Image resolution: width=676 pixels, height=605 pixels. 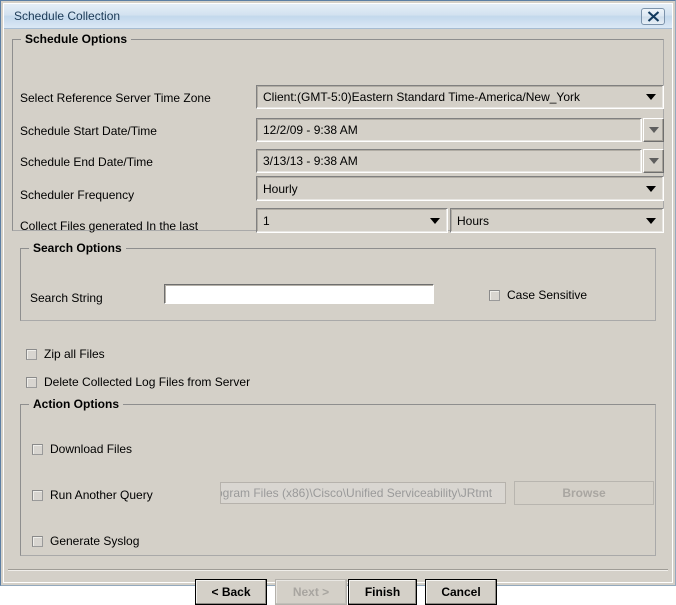 I want to click on finish-button: Finish, so click(x=382, y=592).